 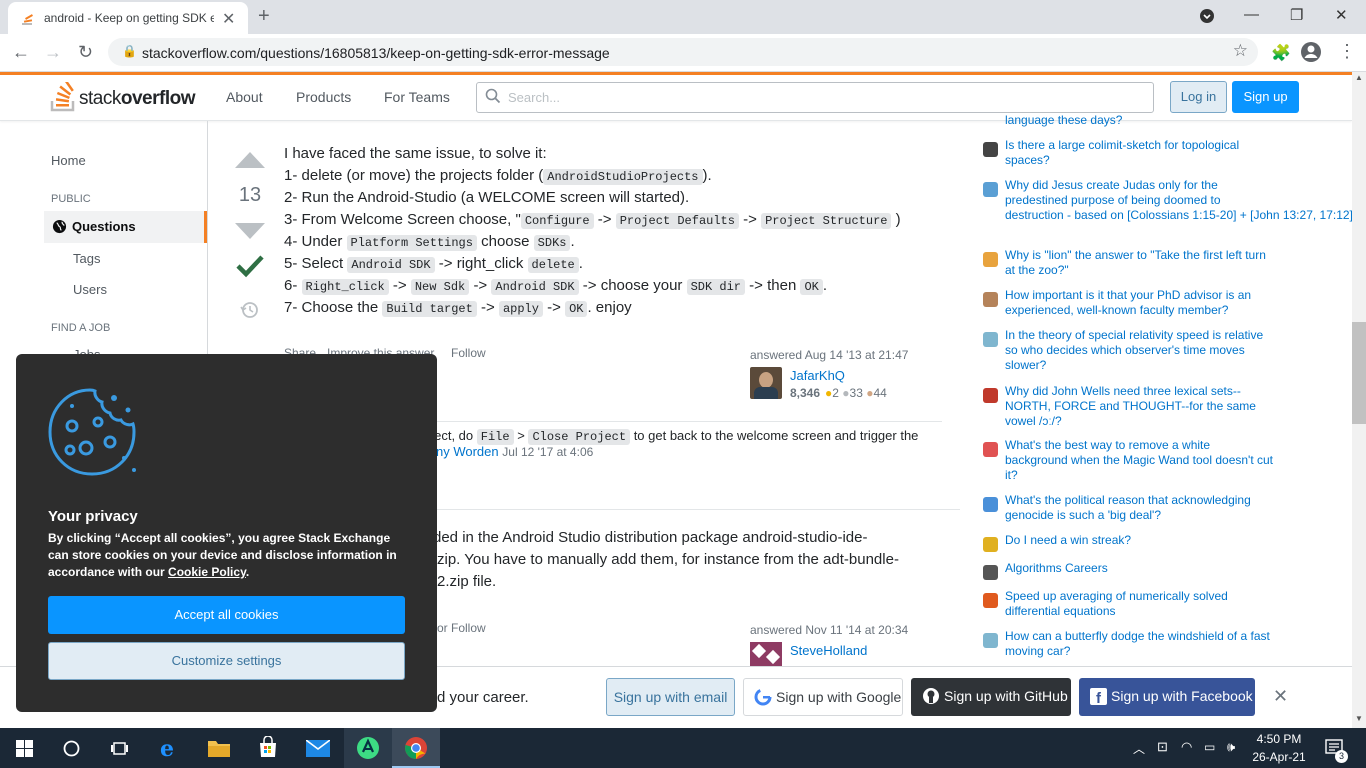 I want to click on taskbar-app-android-studio, so click(x=368, y=748).